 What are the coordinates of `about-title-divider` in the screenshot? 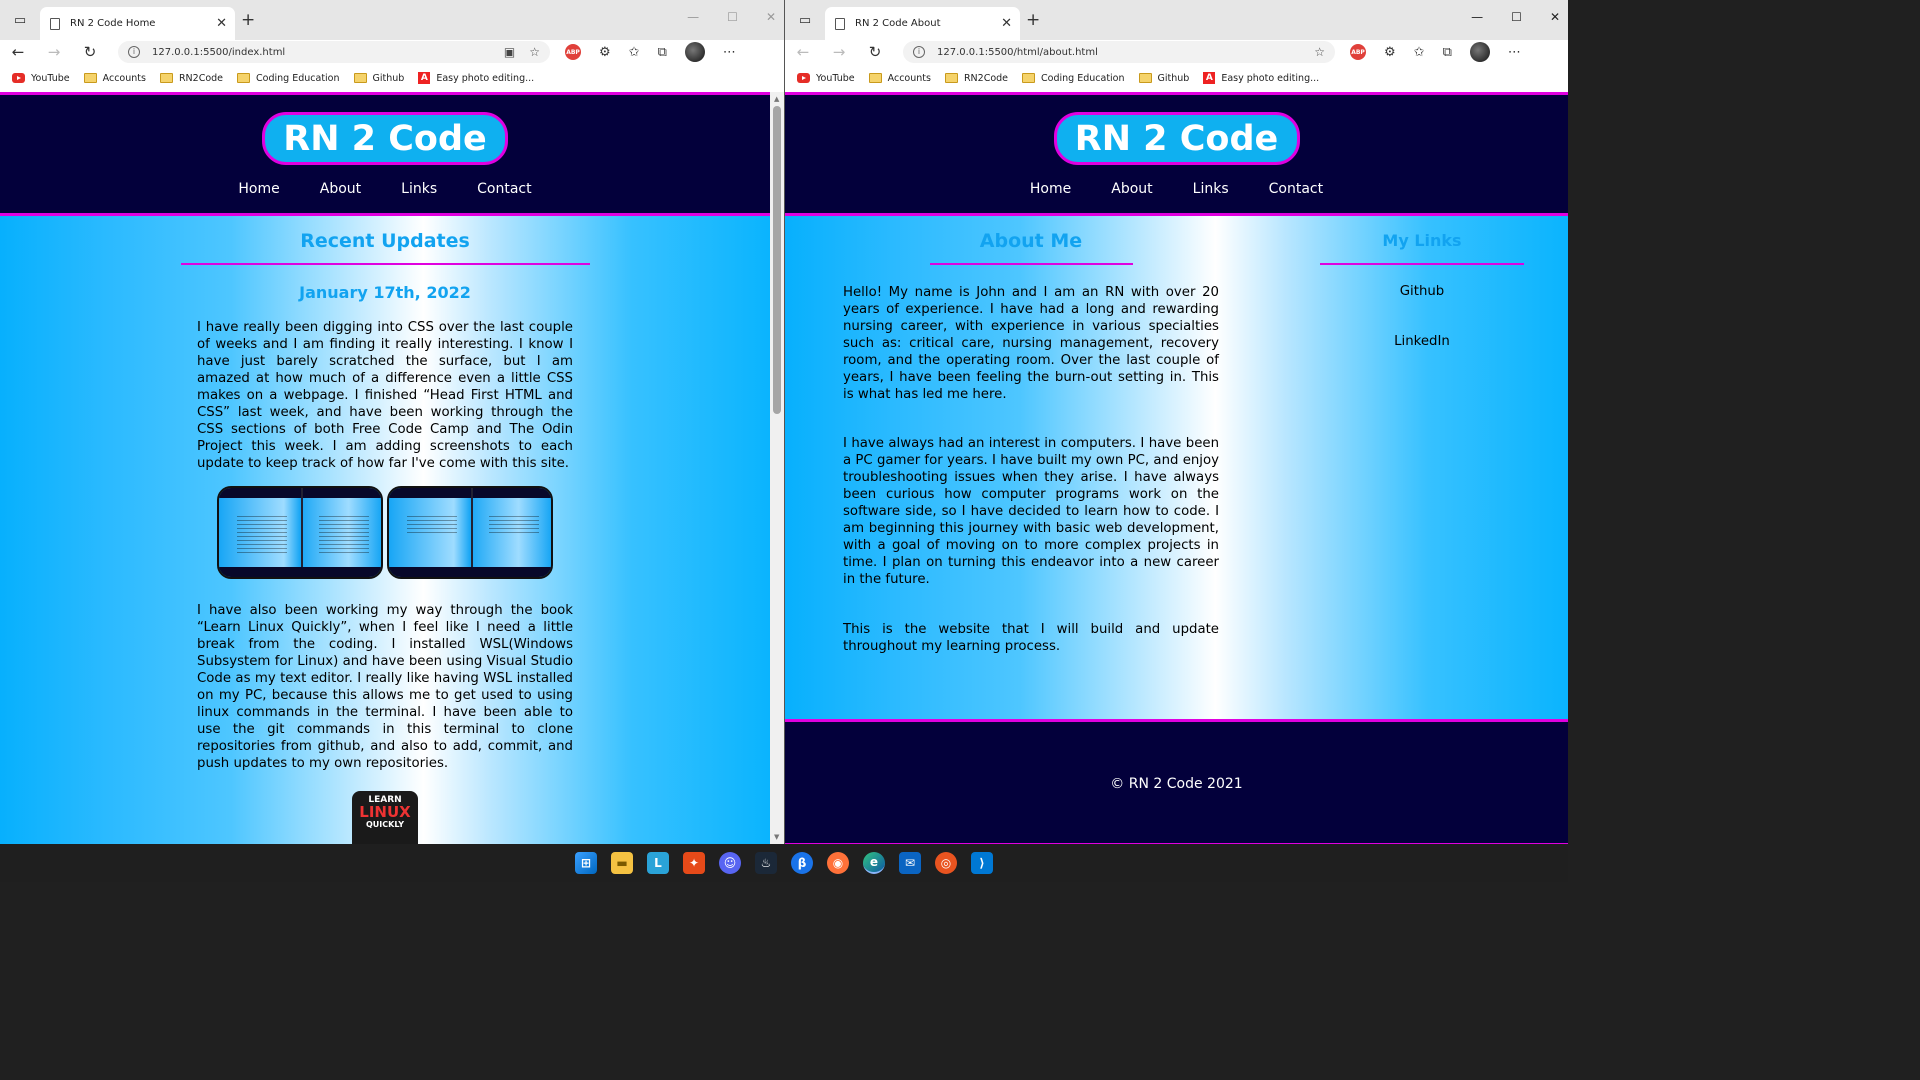 It's located at (1031, 264).